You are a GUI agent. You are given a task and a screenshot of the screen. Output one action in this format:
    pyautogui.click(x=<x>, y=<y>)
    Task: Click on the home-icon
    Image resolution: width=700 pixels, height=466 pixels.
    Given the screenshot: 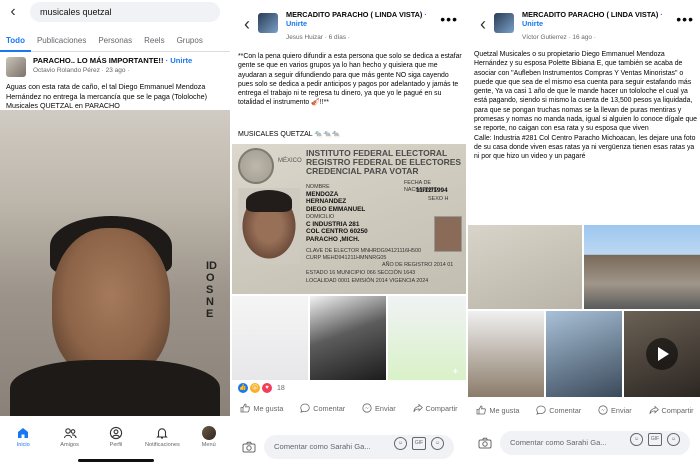 What is the action you would take?
    pyautogui.click(x=23, y=433)
    